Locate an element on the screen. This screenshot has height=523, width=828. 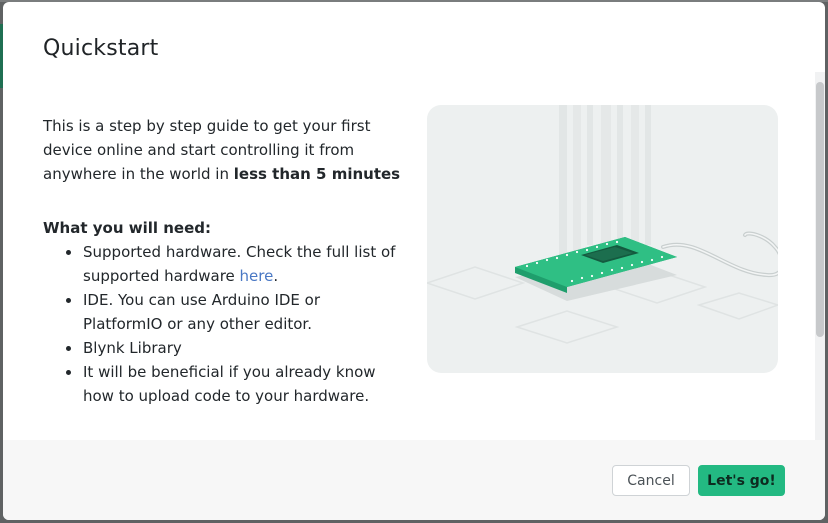
hardware-list-link: here is located at coordinates (257, 276).